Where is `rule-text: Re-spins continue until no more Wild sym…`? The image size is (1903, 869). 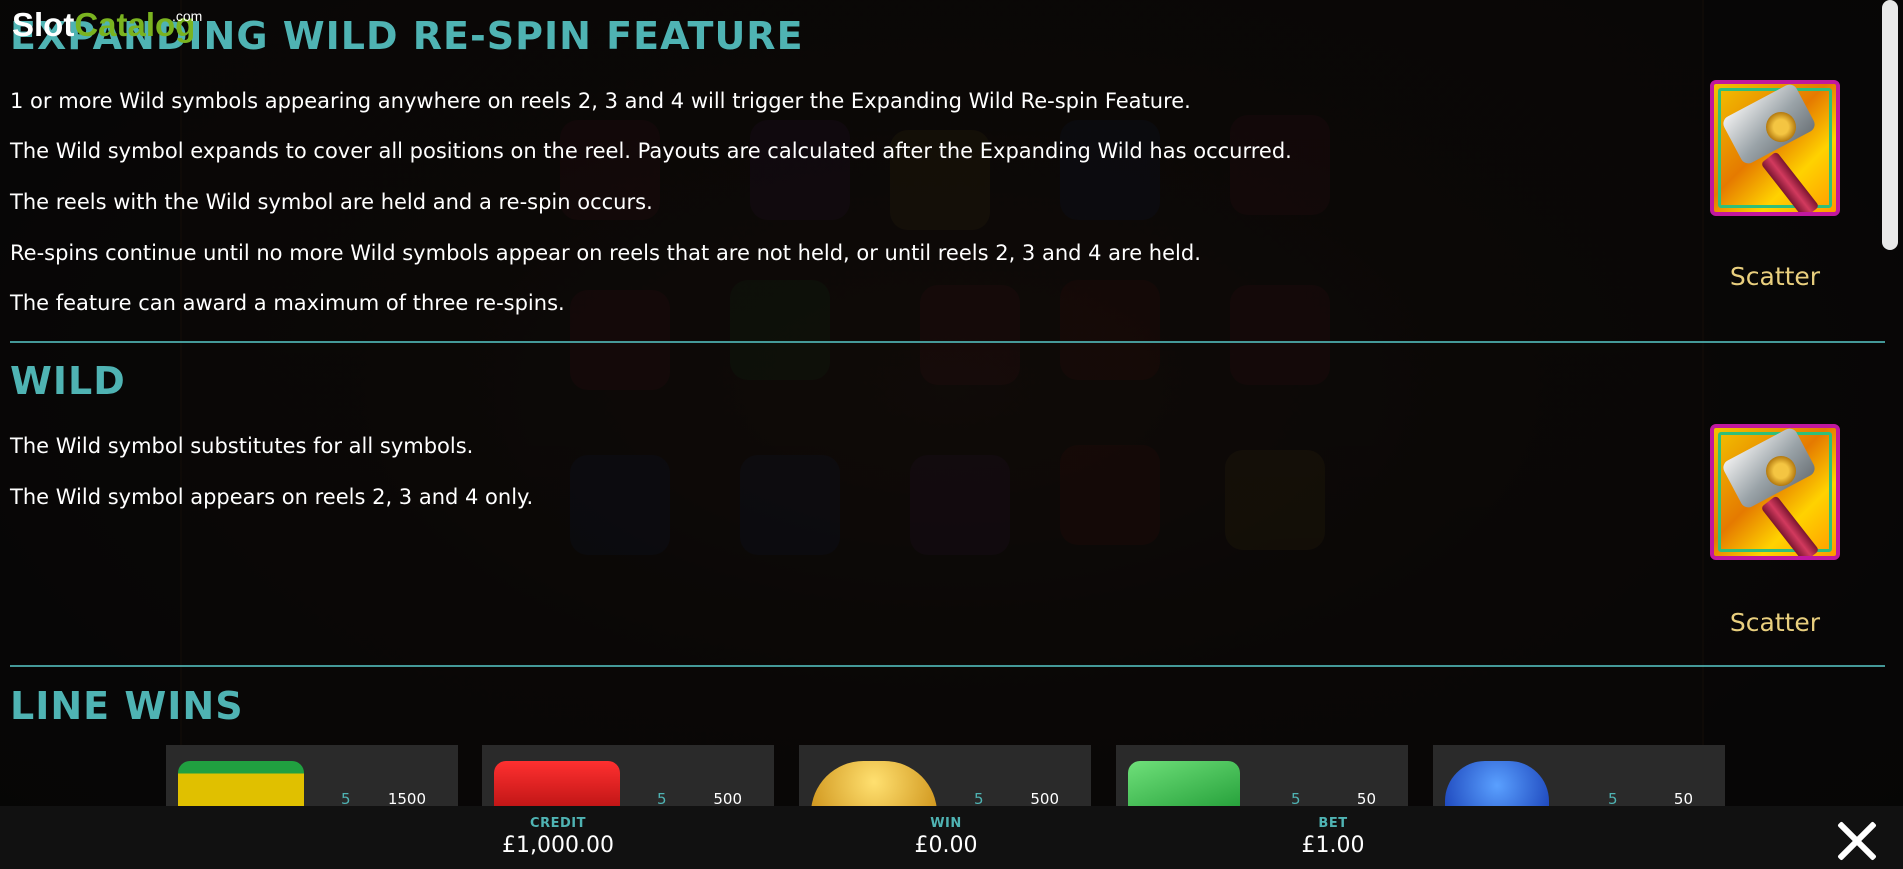
rule-text: Re-spins continue until no more Wild sym… is located at coordinates (605, 253).